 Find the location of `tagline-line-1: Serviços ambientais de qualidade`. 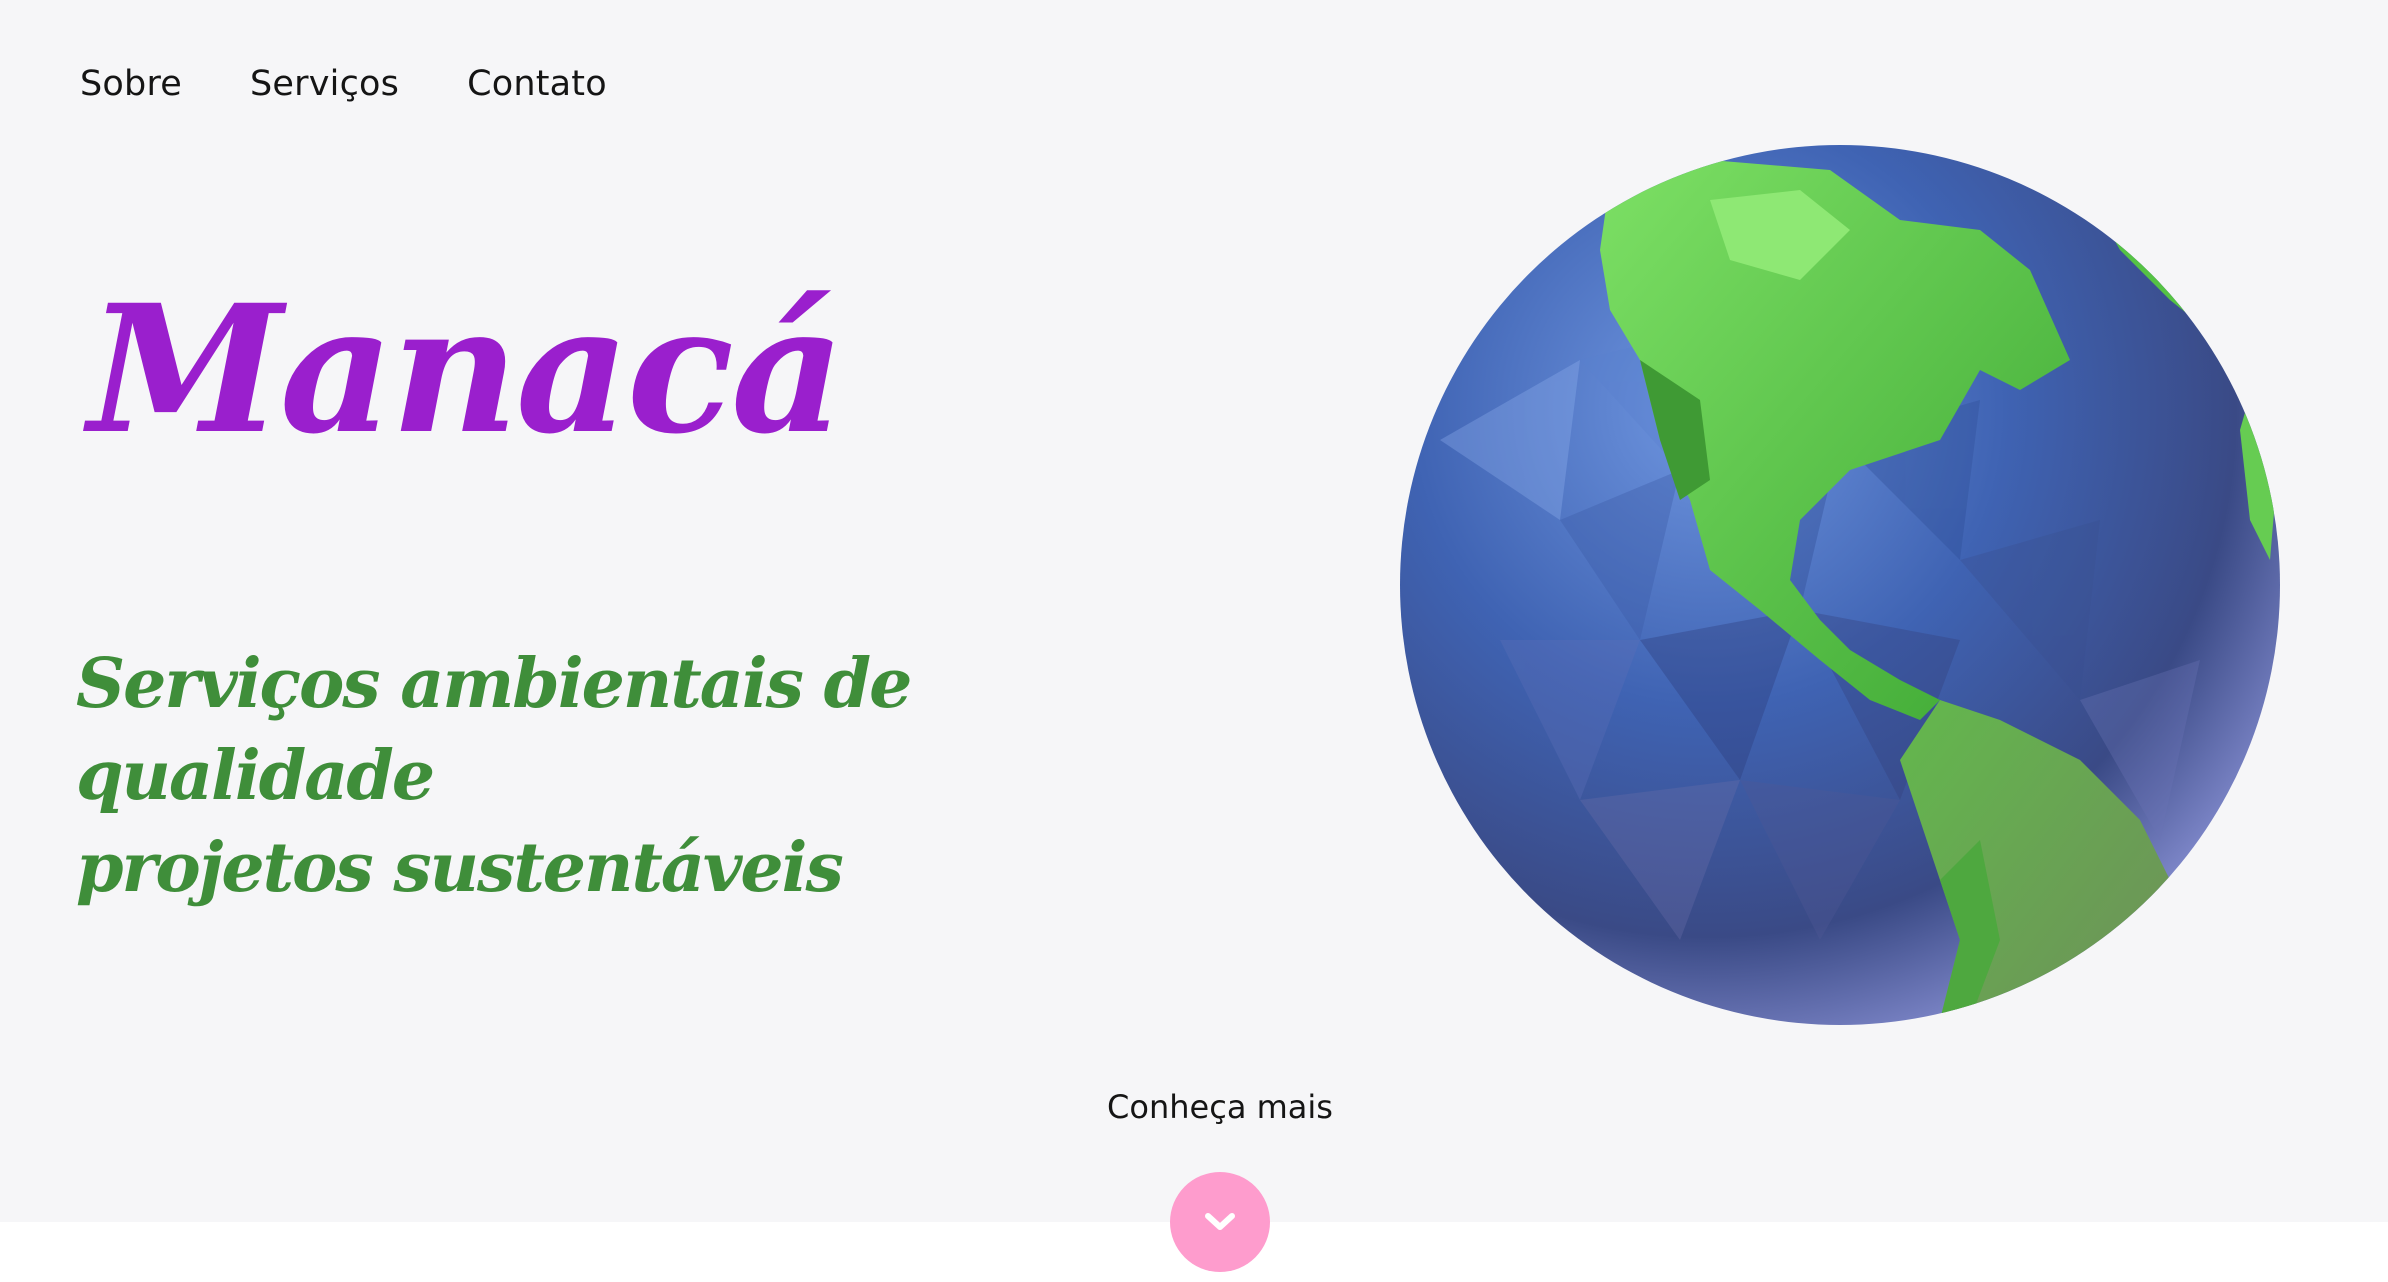

tagline-line-1: Serviços ambientais de qualidade is located at coordinates (494, 730).